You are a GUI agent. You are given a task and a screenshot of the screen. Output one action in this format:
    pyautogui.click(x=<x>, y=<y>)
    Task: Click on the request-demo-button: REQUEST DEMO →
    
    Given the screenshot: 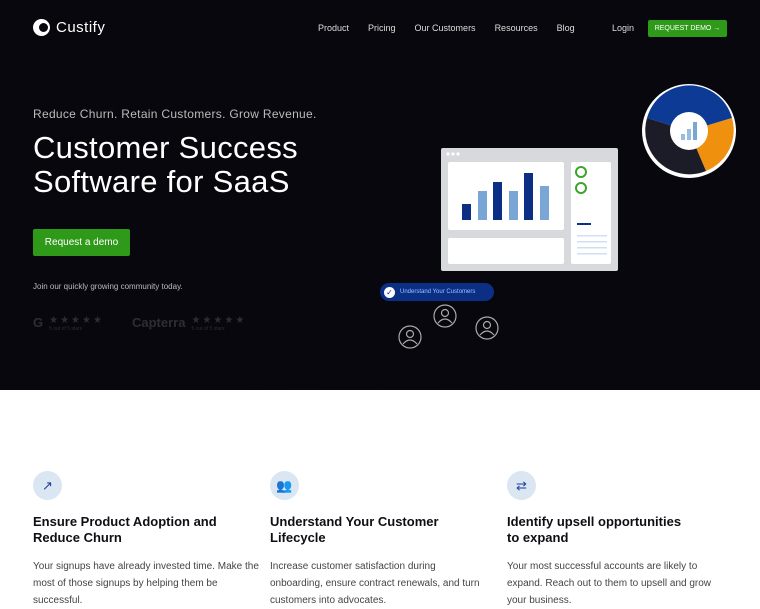 What is the action you would take?
    pyautogui.click(x=687, y=28)
    